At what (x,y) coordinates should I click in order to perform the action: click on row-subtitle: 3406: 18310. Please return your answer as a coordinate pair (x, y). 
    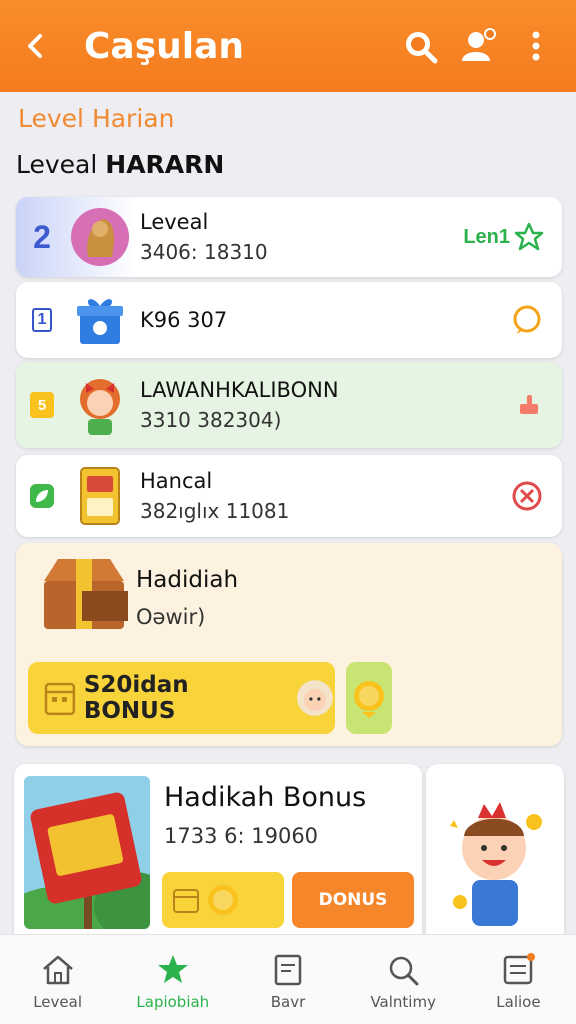
    Looking at the image, I should click on (204, 252).